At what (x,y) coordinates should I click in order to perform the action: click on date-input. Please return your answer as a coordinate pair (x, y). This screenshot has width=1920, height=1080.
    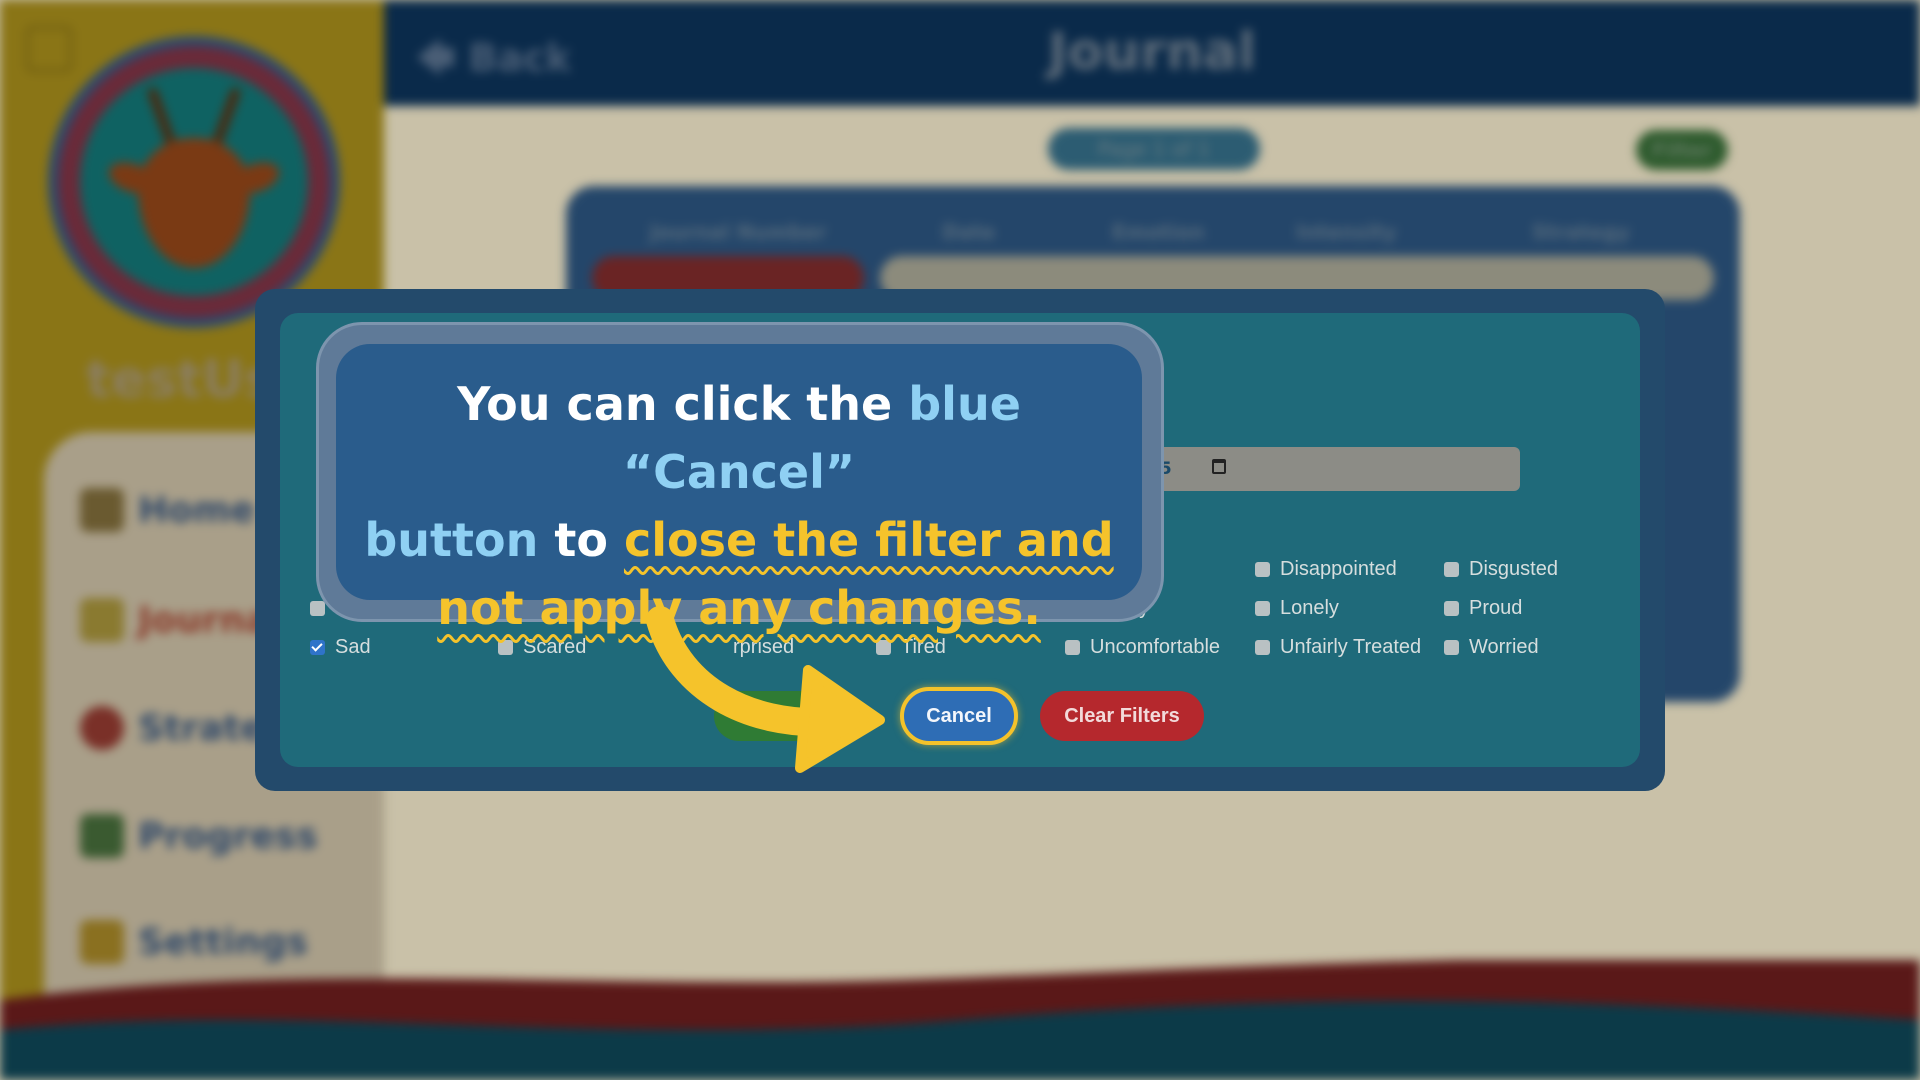
    Looking at the image, I should click on (1330, 469).